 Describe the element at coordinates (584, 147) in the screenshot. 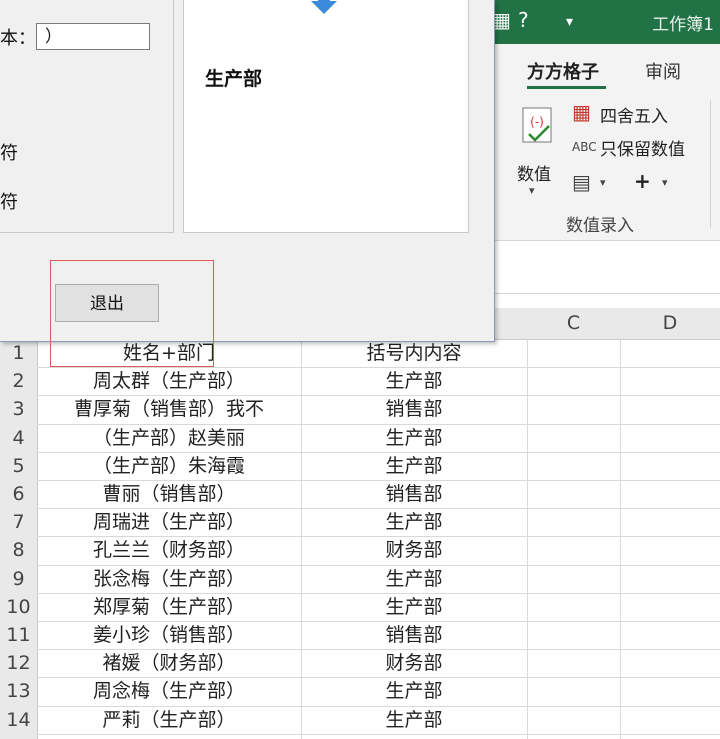

I see `abc-icon: ABC` at that location.